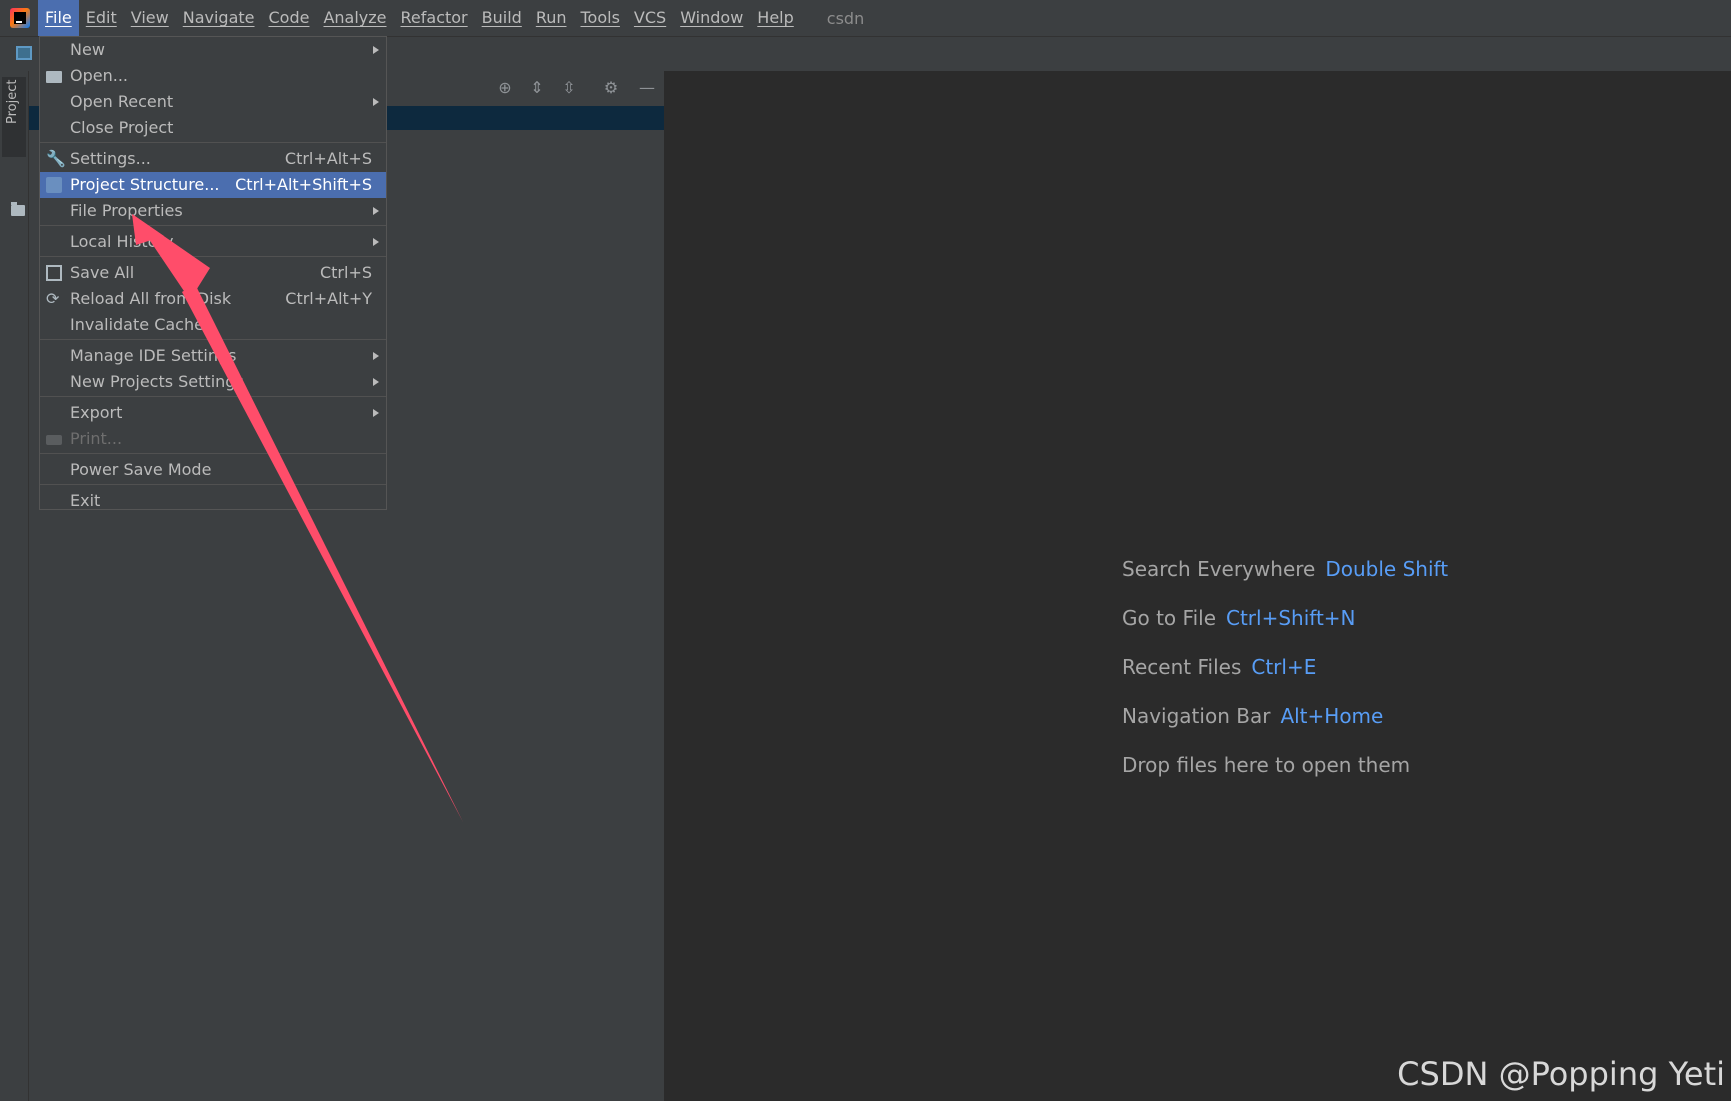  What do you see at coordinates (551, 18) in the screenshot?
I see `menu-run: Run` at bounding box center [551, 18].